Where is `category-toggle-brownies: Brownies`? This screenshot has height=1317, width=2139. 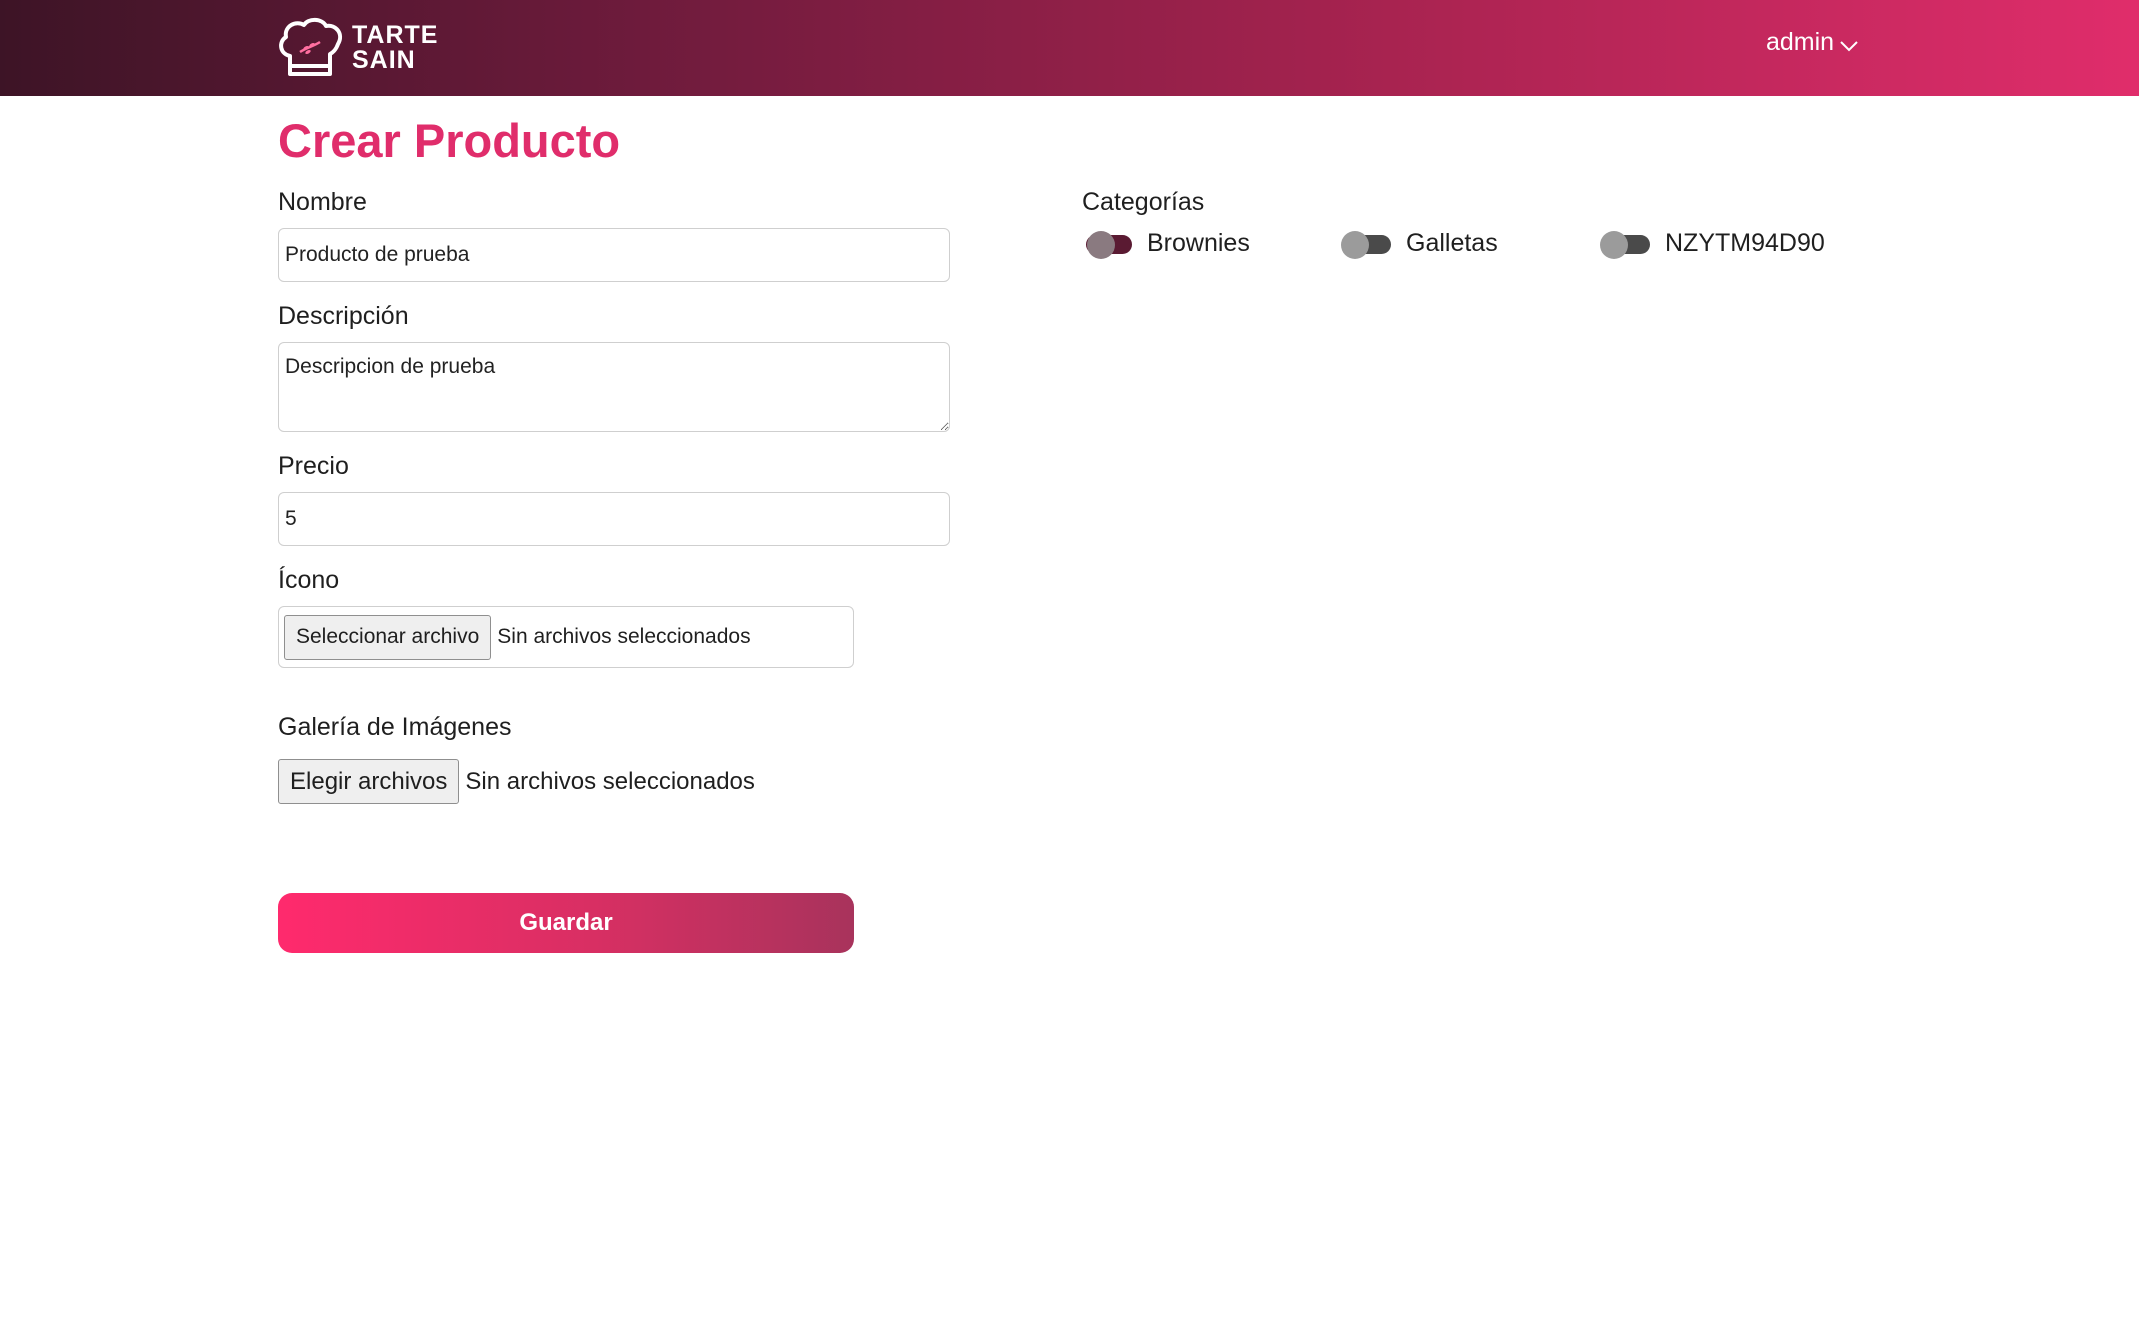 category-toggle-brownies: Brownies is located at coordinates (1166, 244).